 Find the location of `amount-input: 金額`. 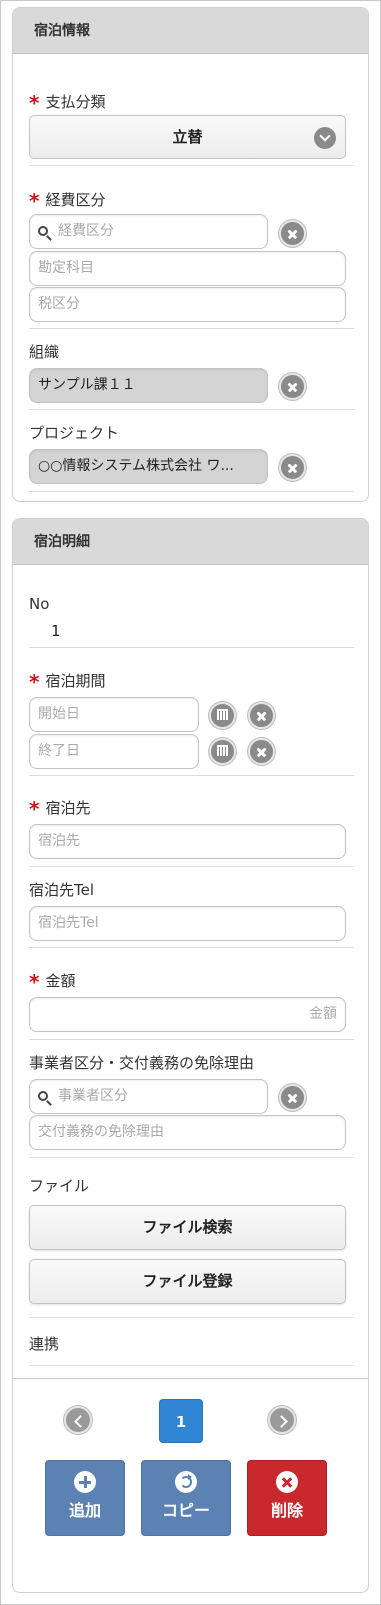

amount-input: 金額 is located at coordinates (187, 1014).